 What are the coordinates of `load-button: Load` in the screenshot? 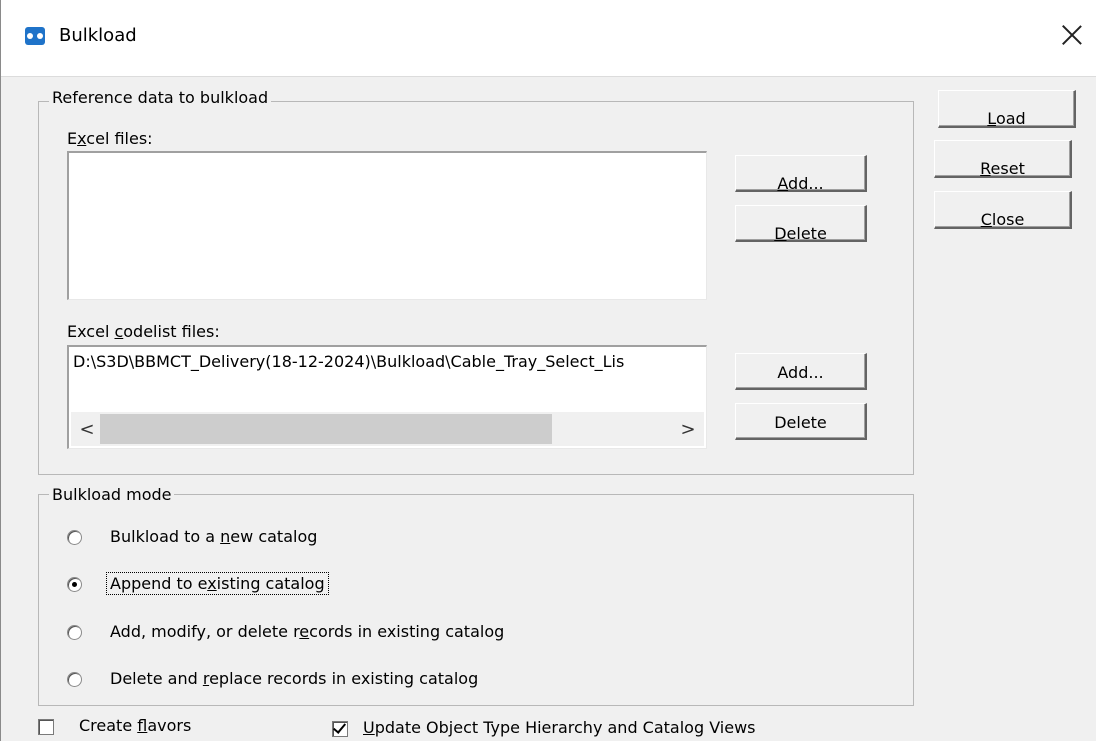 It's located at (1007, 109).